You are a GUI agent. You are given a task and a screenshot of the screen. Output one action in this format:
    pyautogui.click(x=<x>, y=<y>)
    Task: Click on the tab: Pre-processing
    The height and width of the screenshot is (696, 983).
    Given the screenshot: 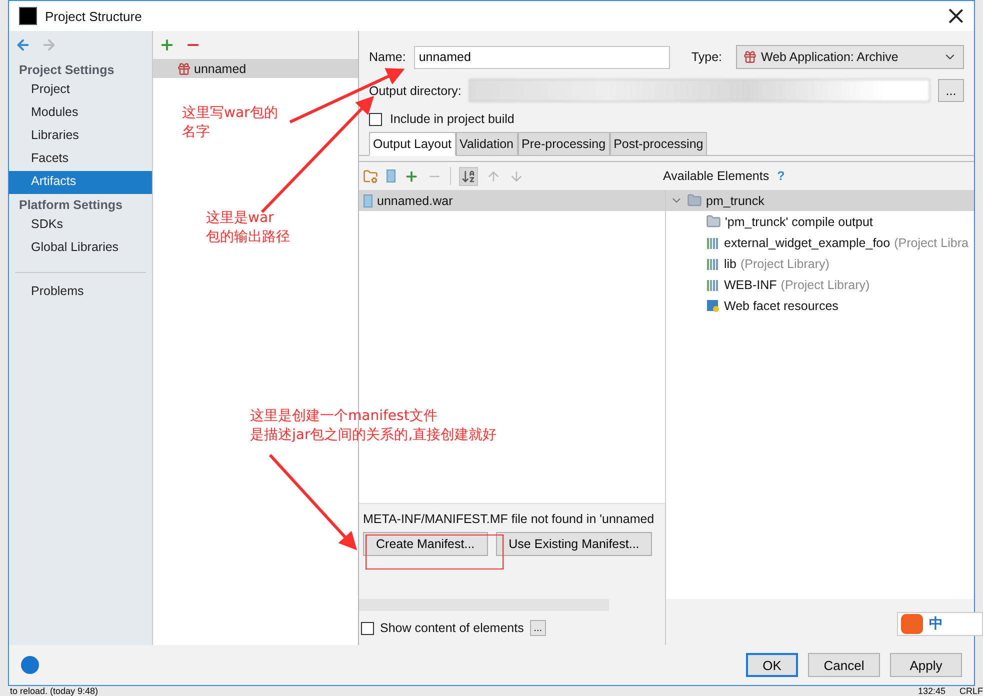 What is the action you would take?
    pyautogui.click(x=564, y=144)
    